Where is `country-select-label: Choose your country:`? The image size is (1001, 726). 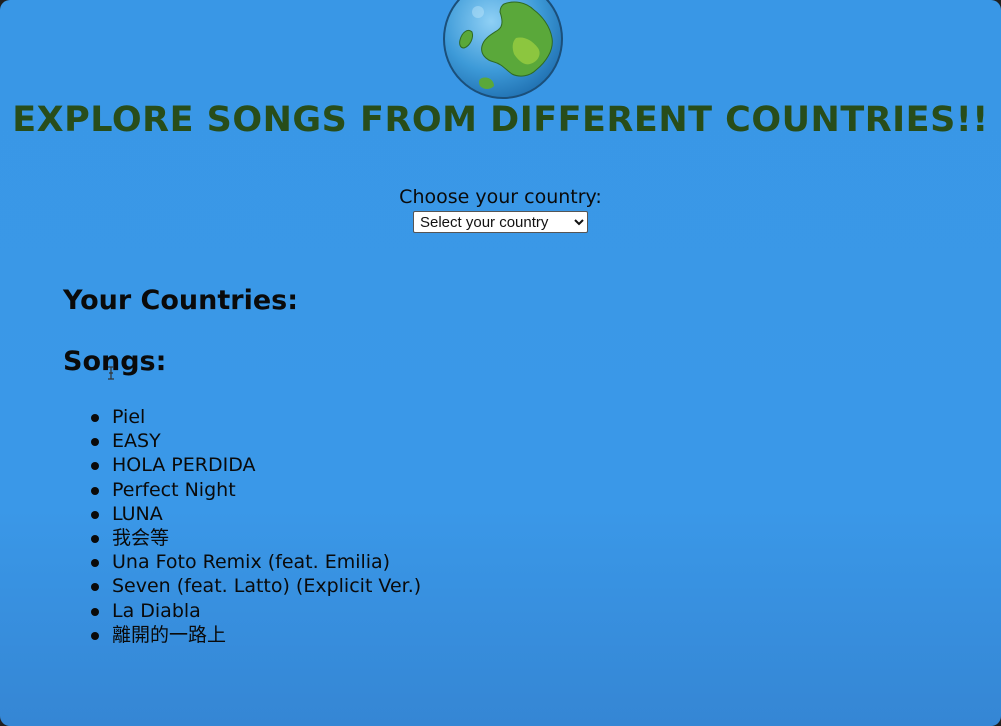 country-select-label: Choose your country: is located at coordinates (500, 197).